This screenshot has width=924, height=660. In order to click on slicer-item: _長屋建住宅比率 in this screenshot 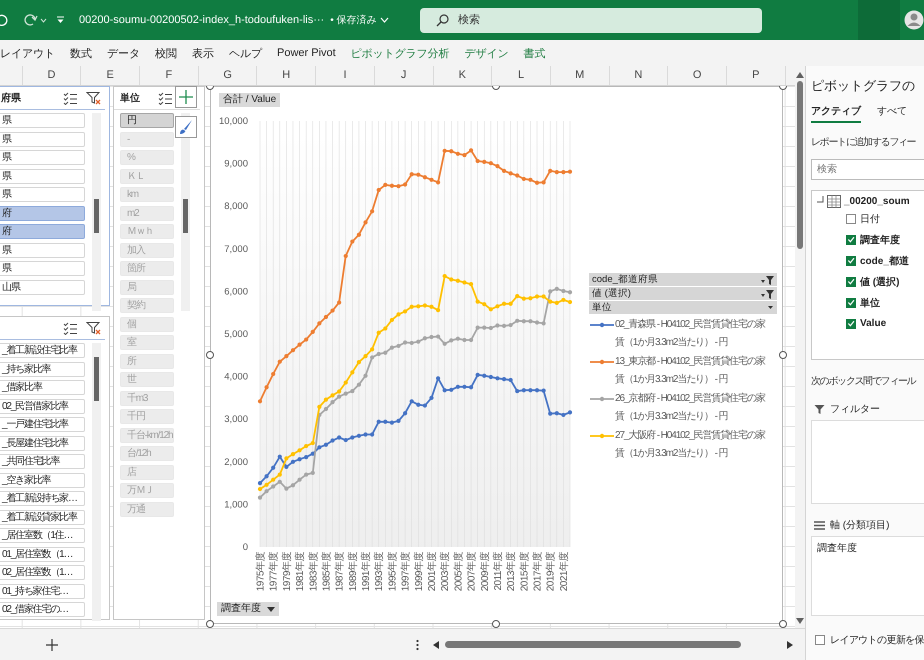, I will do `click(42, 443)`.